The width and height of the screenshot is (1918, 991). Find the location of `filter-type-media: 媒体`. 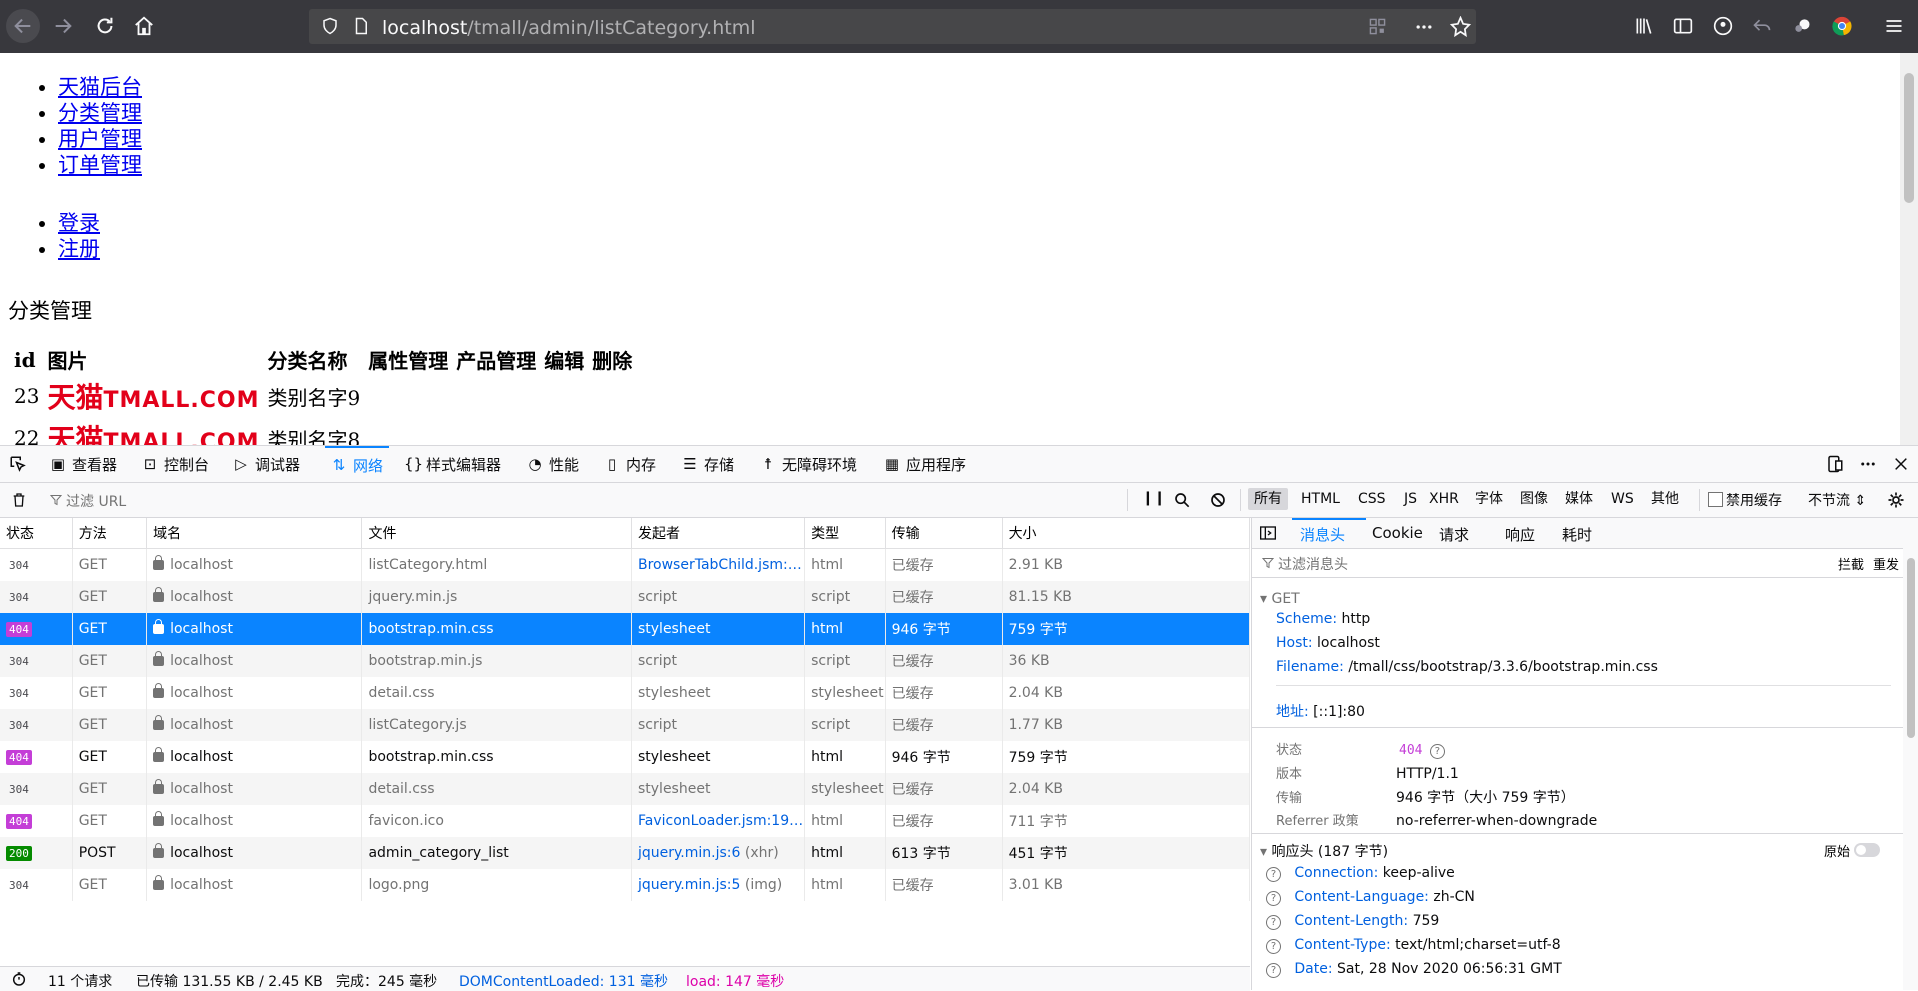

filter-type-media: 媒体 is located at coordinates (1579, 499).